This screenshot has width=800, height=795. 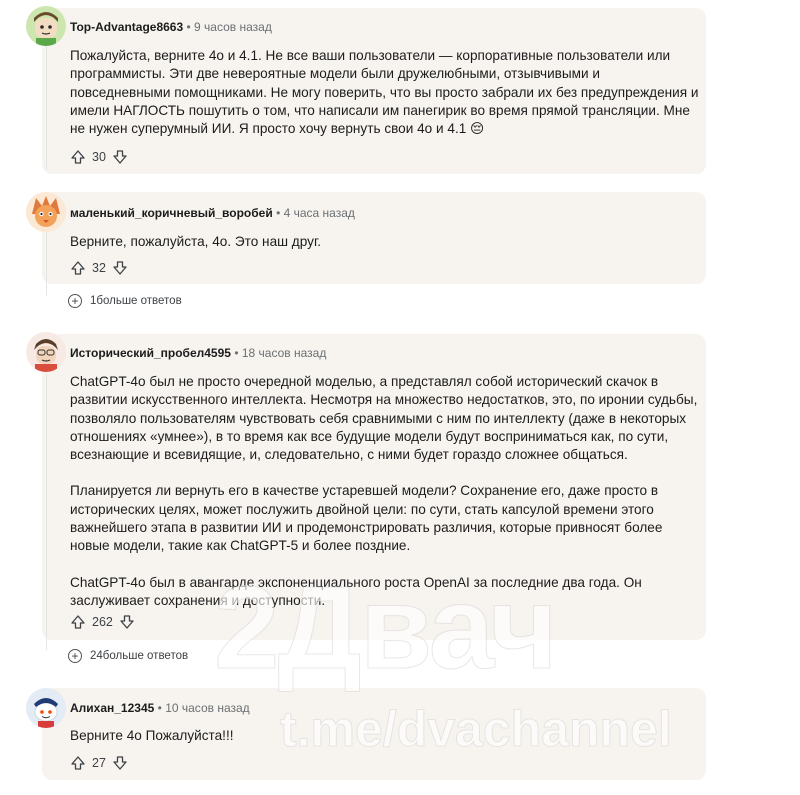 What do you see at coordinates (319, 213) in the screenshot?
I see `timestamp: 4 часа назад` at bounding box center [319, 213].